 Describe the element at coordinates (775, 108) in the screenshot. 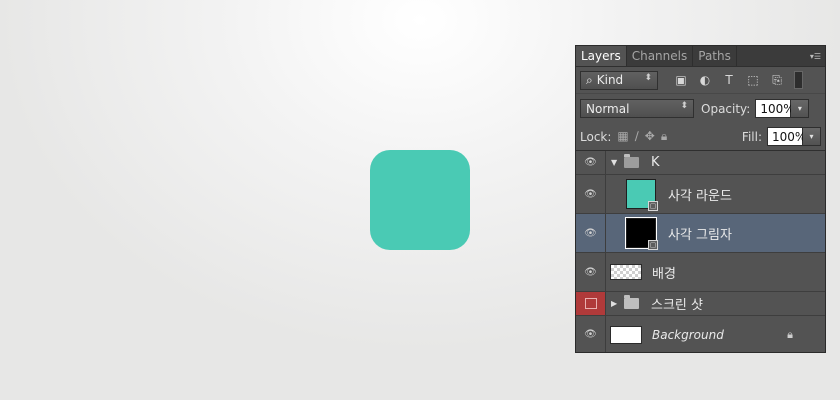

I see `opacity-input: 100%` at that location.